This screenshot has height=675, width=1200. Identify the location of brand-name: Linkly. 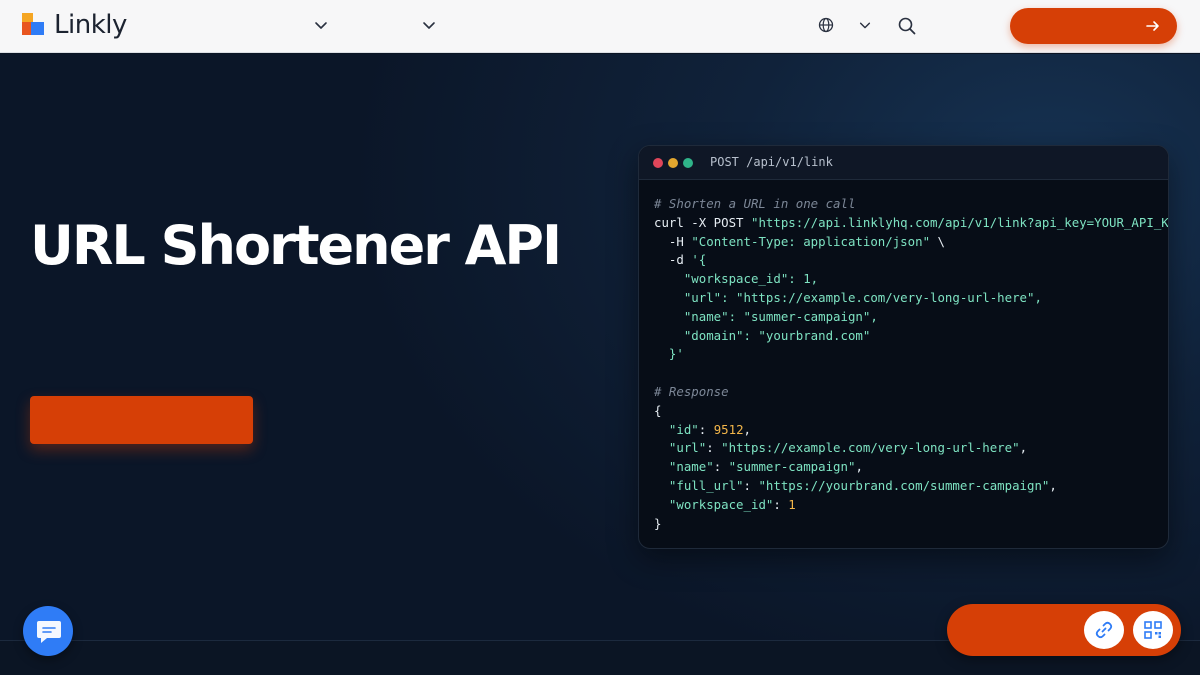
(90, 25).